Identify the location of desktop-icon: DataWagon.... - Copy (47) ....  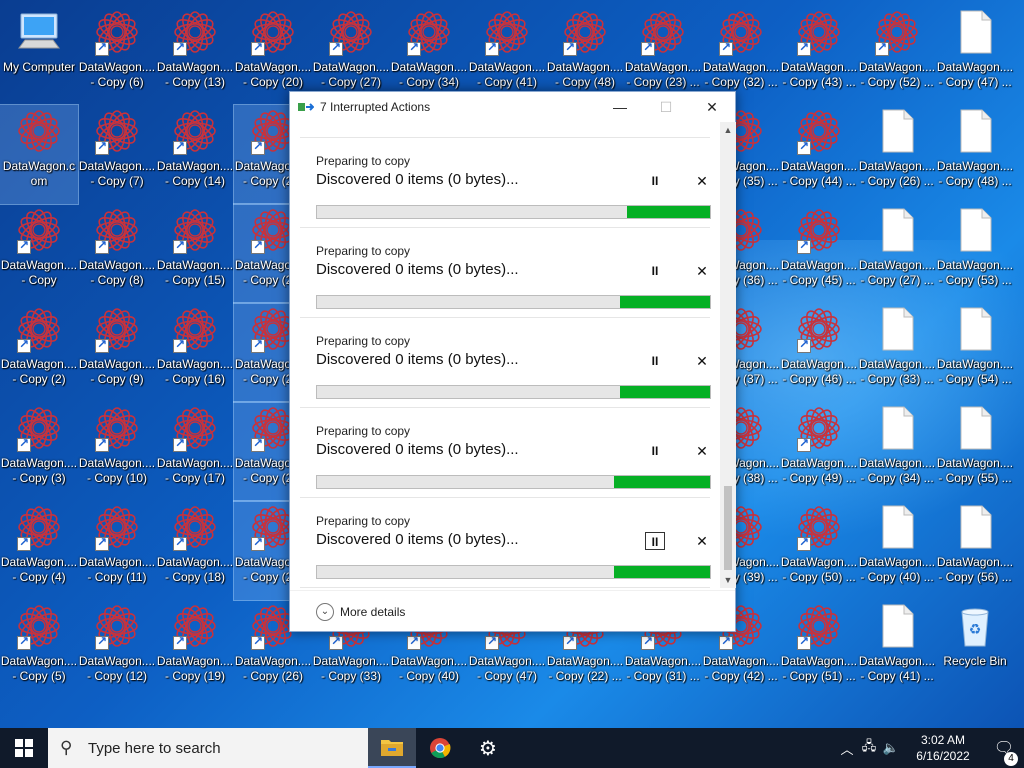
(975, 55).